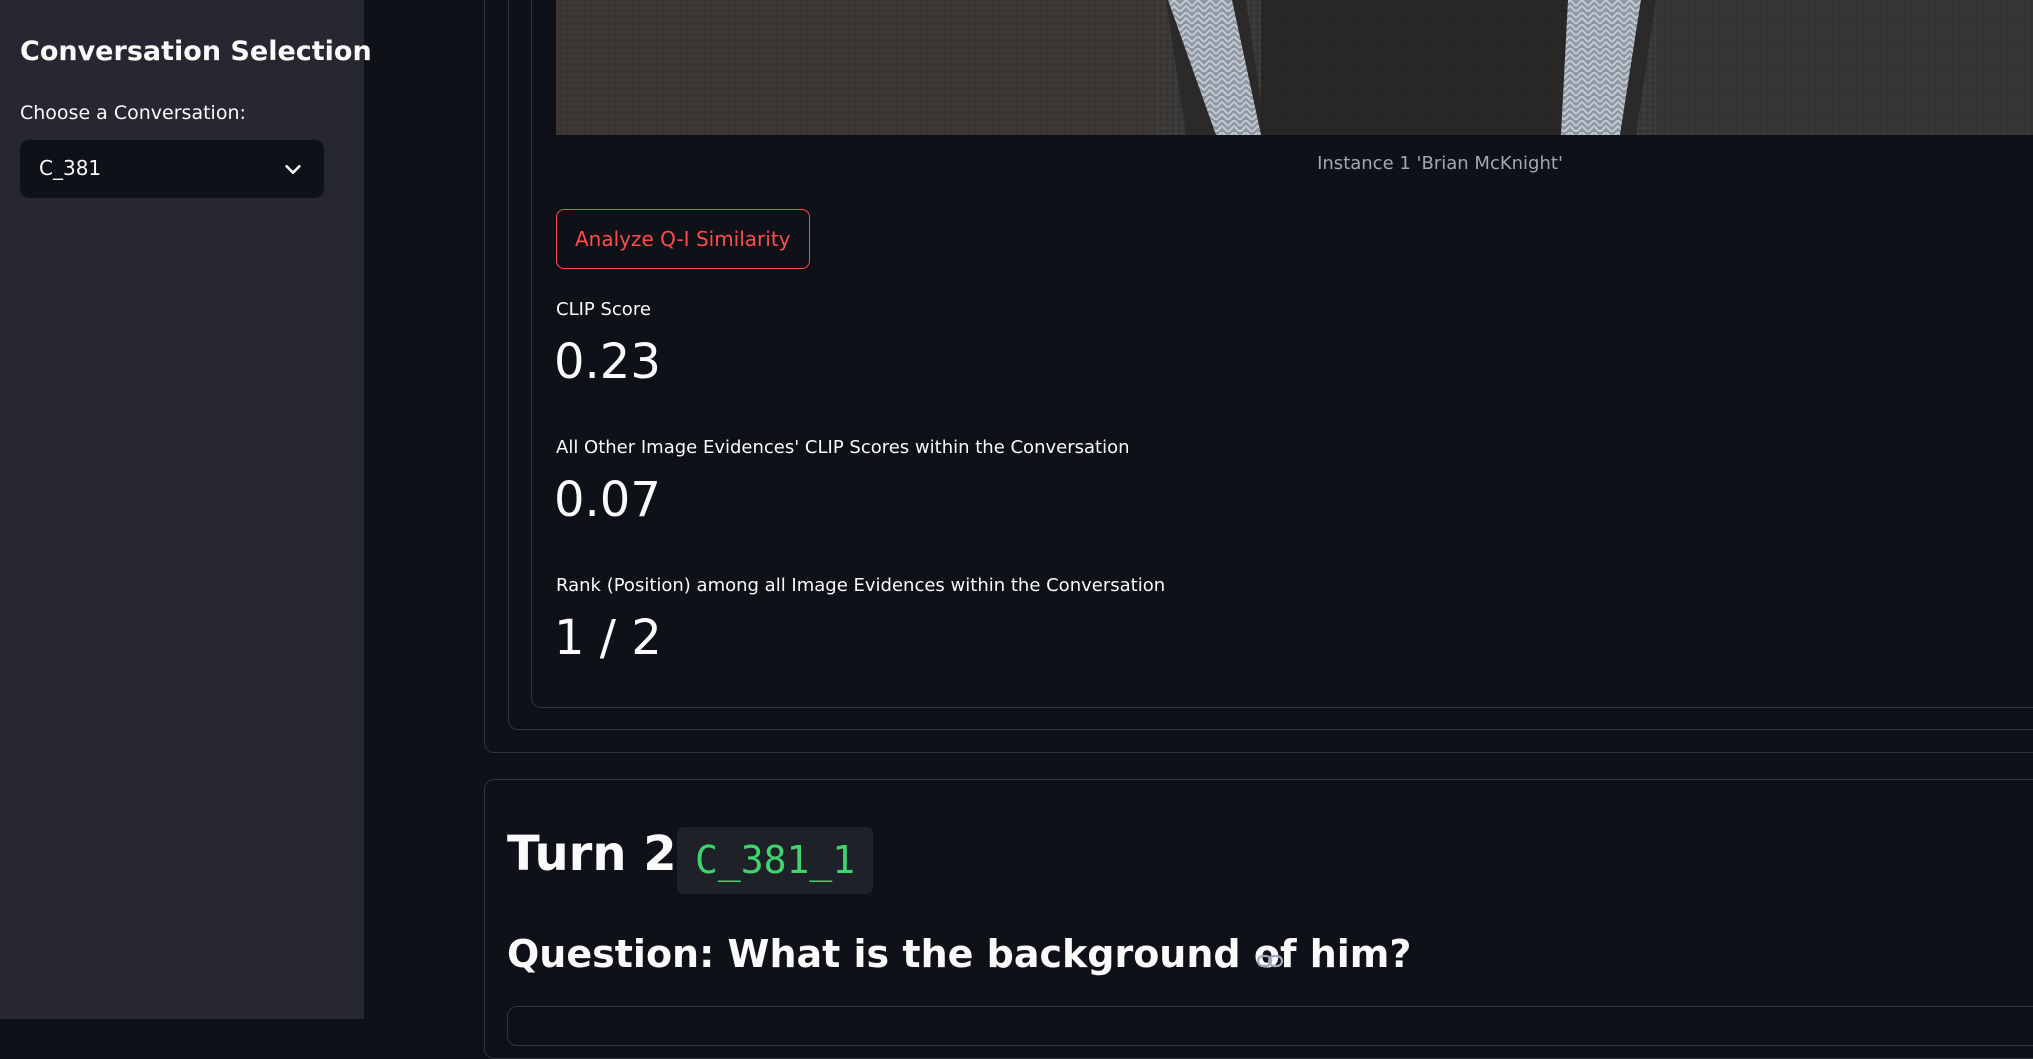  Describe the element at coordinates (1270, 1026) in the screenshot. I see `next-evidence-container` at that location.